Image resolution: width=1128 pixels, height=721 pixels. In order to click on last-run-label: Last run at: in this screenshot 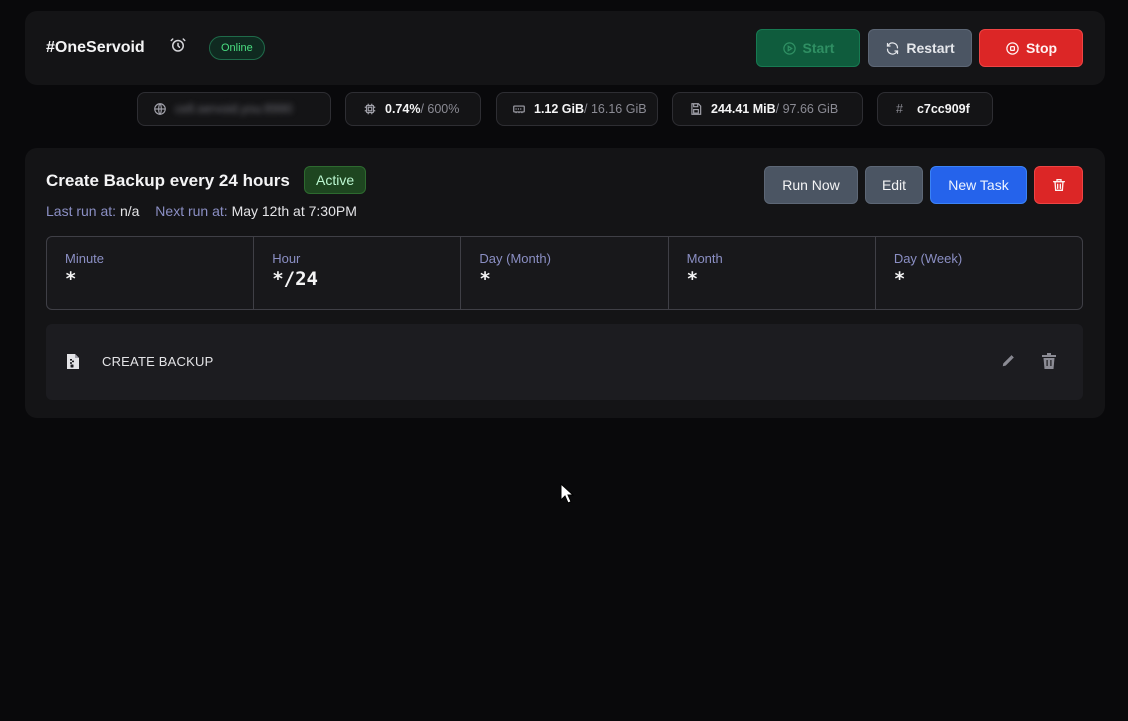, I will do `click(81, 211)`.